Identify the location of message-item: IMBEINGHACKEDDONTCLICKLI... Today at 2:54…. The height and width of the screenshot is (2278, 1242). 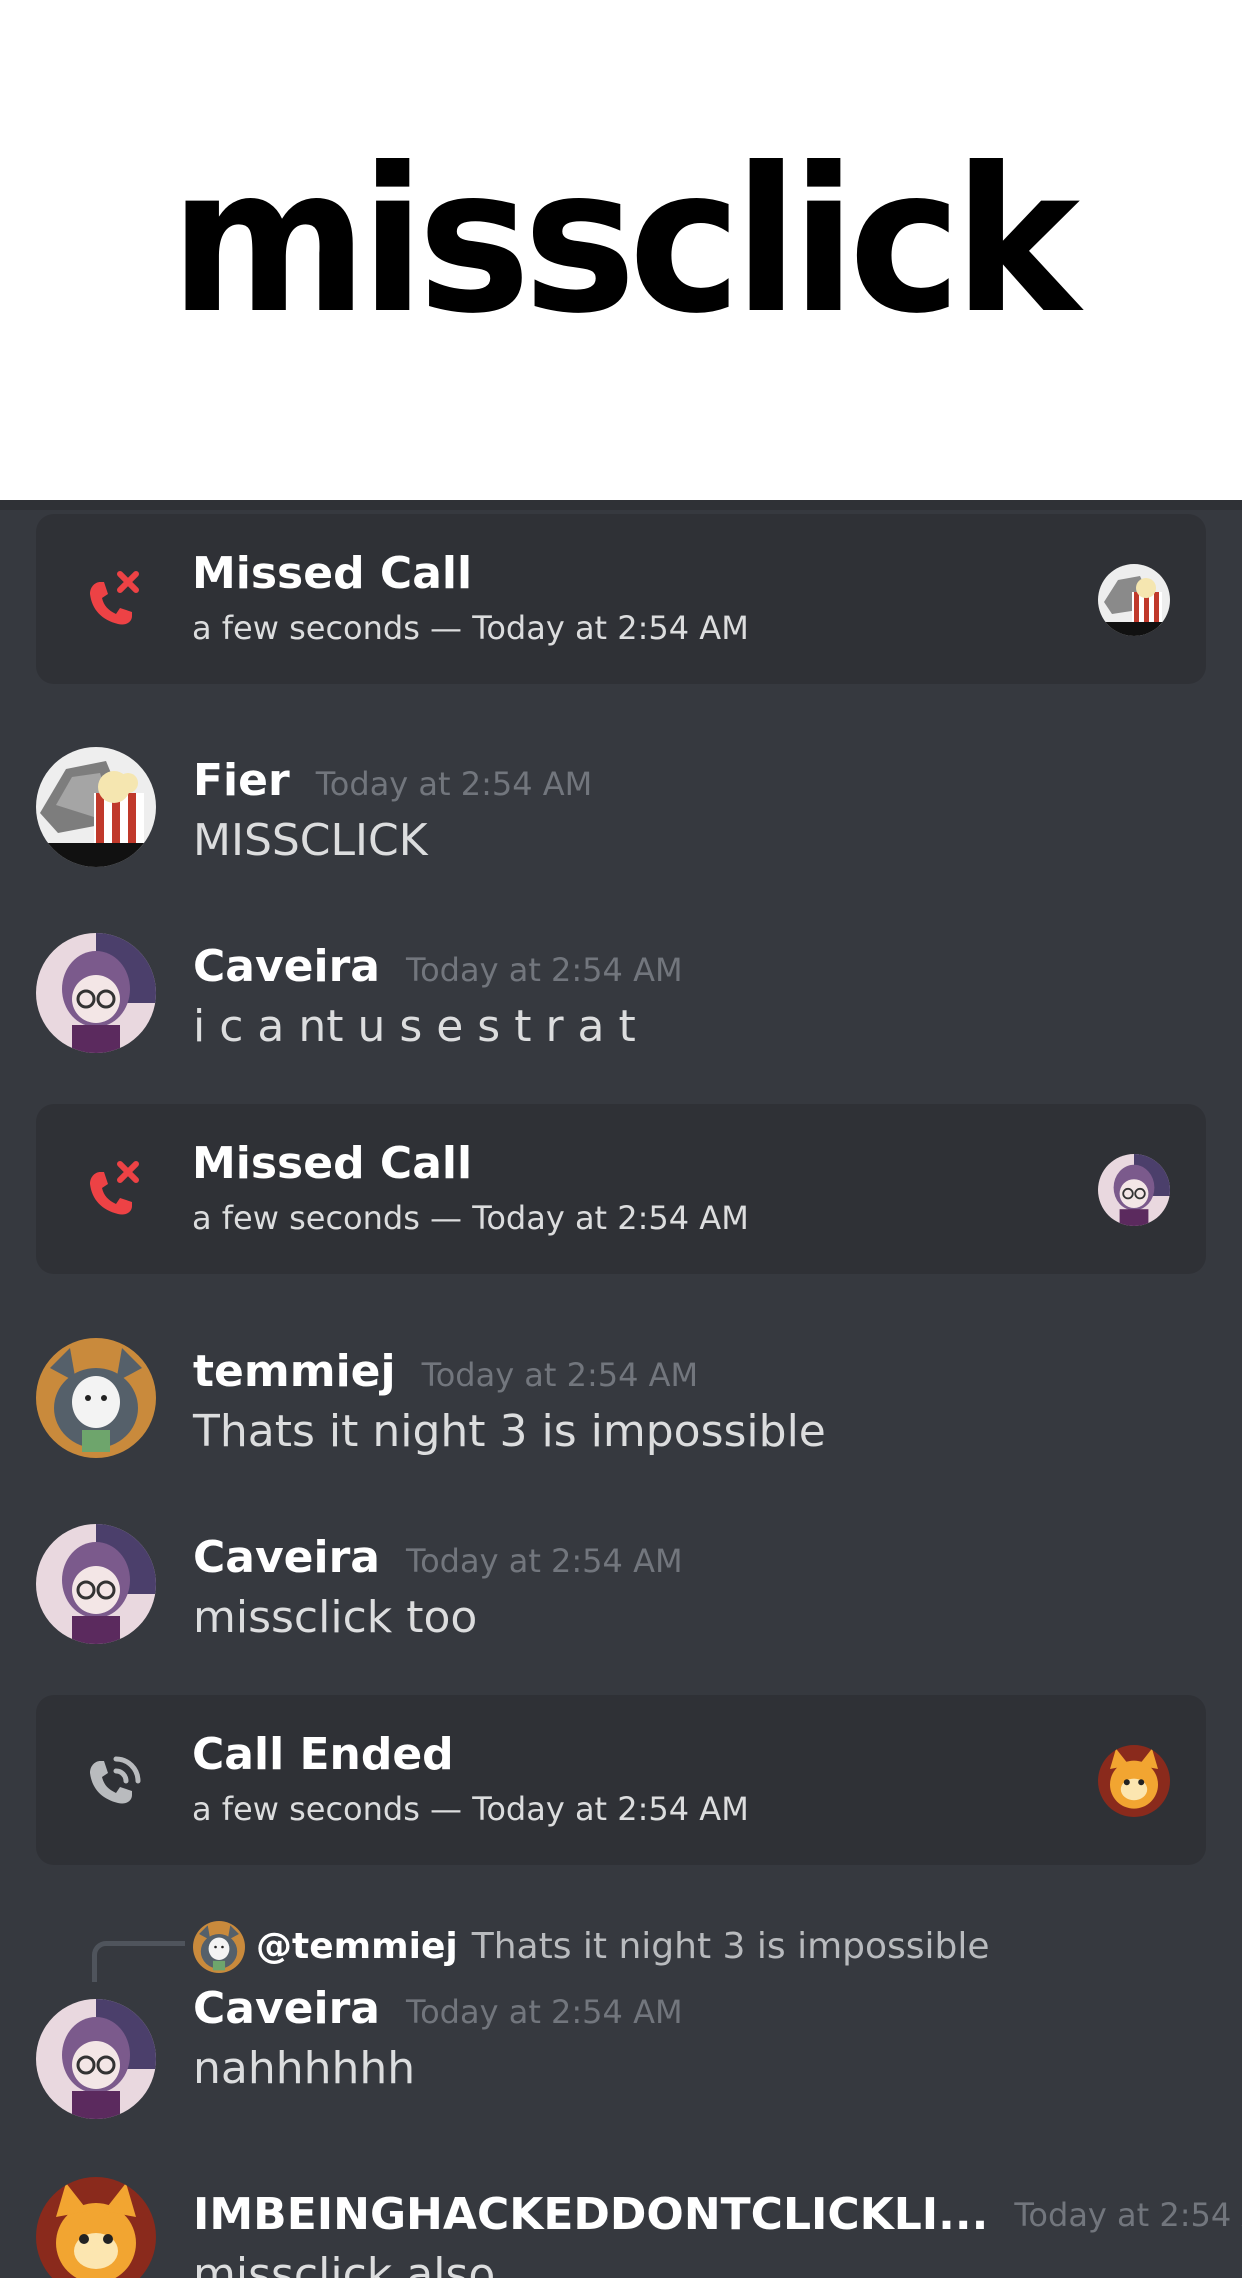
(621, 2223).